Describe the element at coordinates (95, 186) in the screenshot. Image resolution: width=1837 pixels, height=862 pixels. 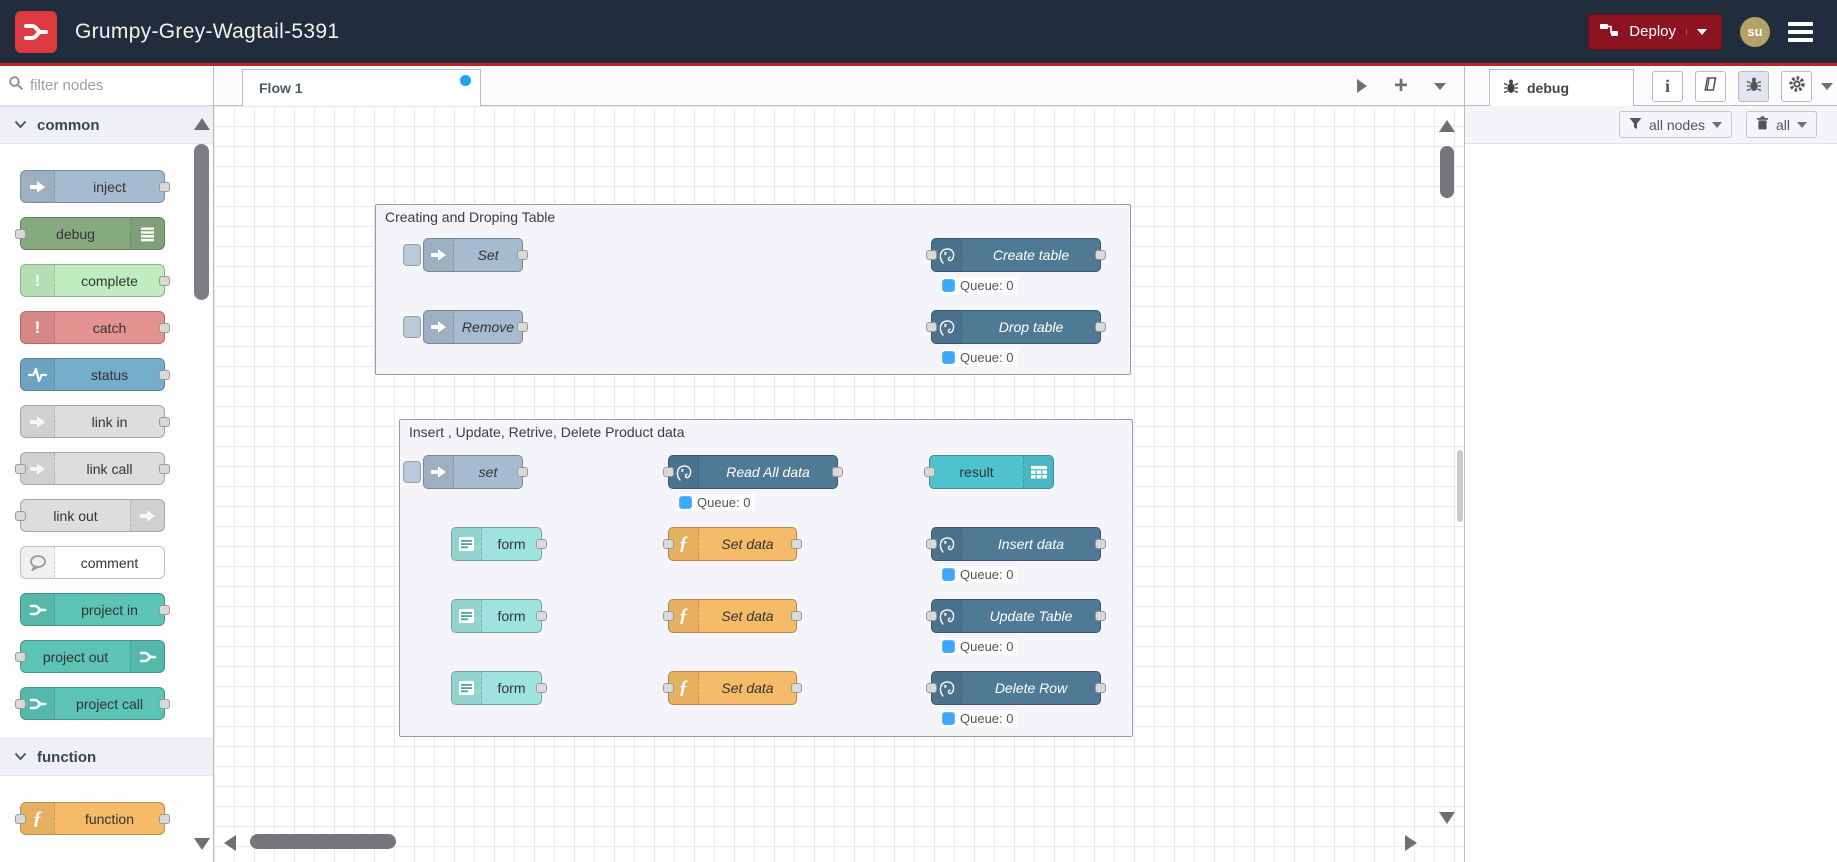
I see `palette-node-inject: inject` at that location.